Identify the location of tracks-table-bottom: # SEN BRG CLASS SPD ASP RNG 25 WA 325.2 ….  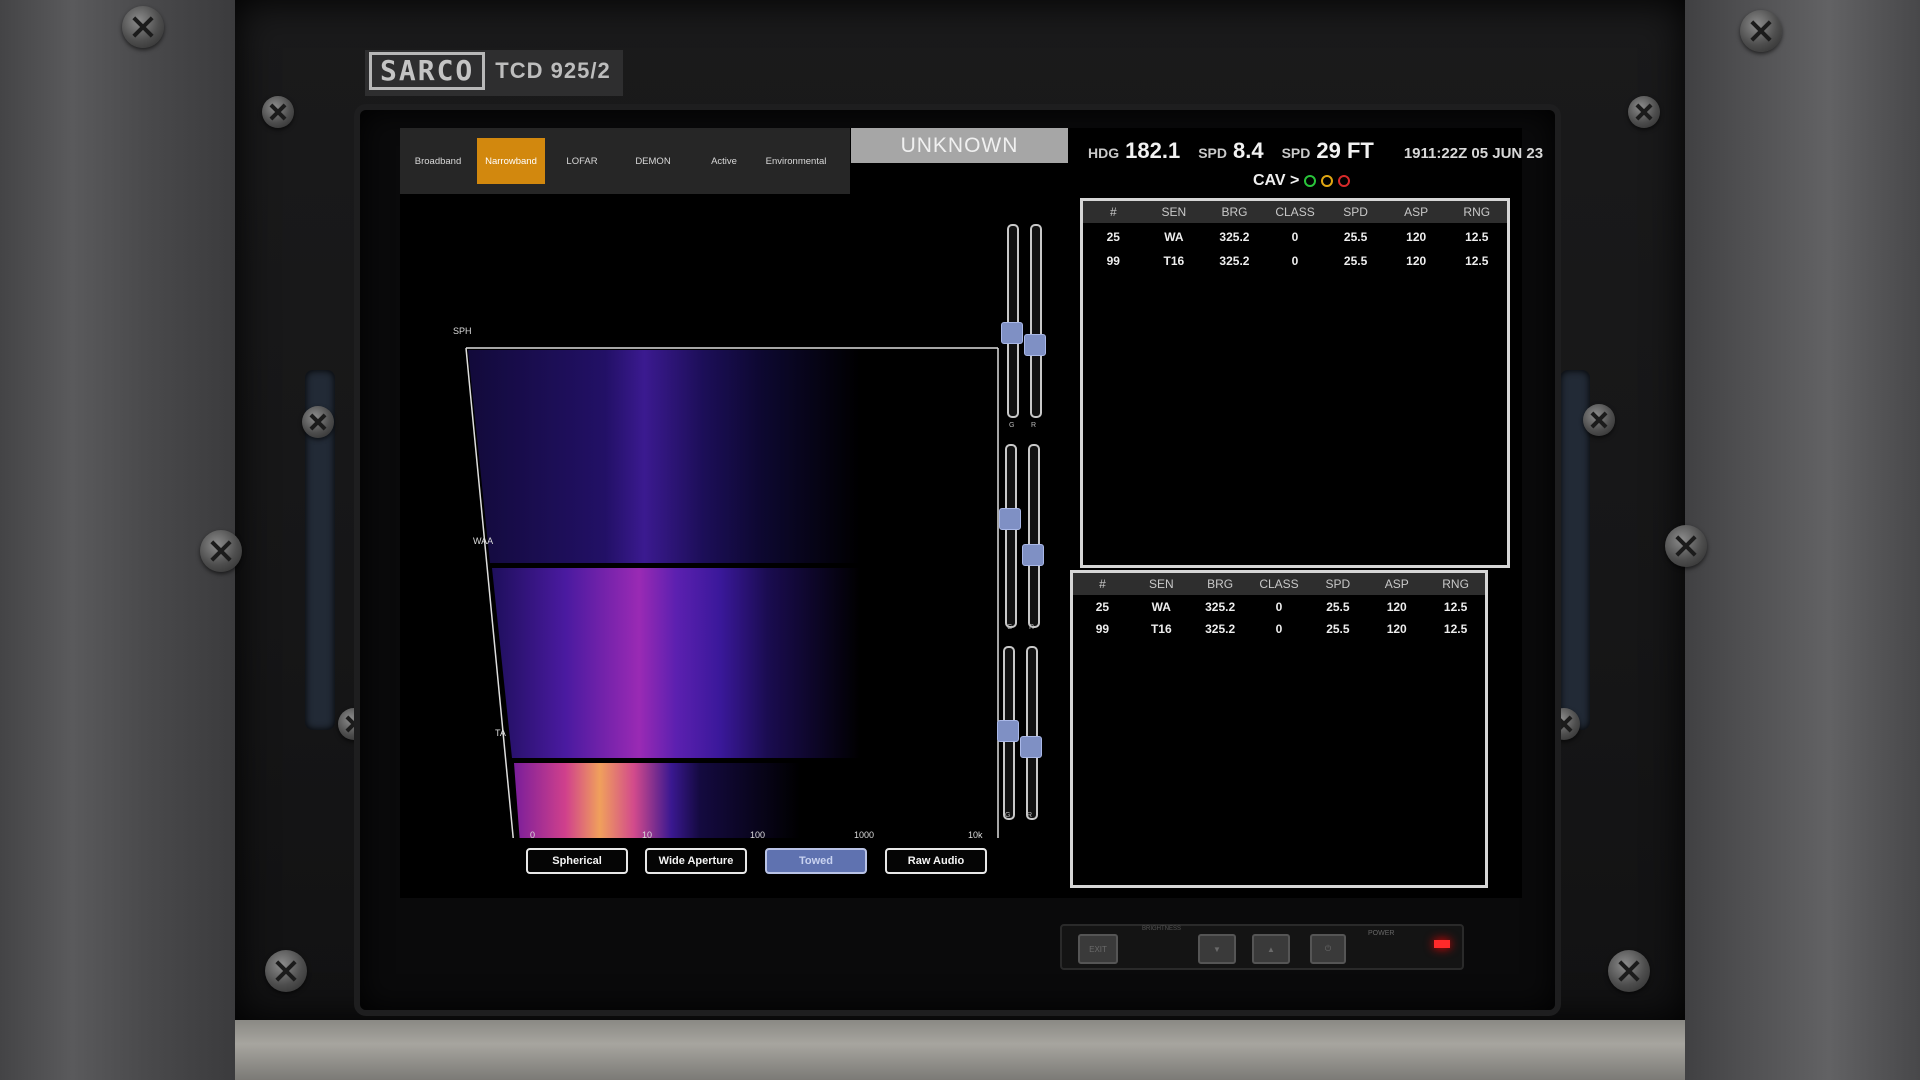
(1279, 729).